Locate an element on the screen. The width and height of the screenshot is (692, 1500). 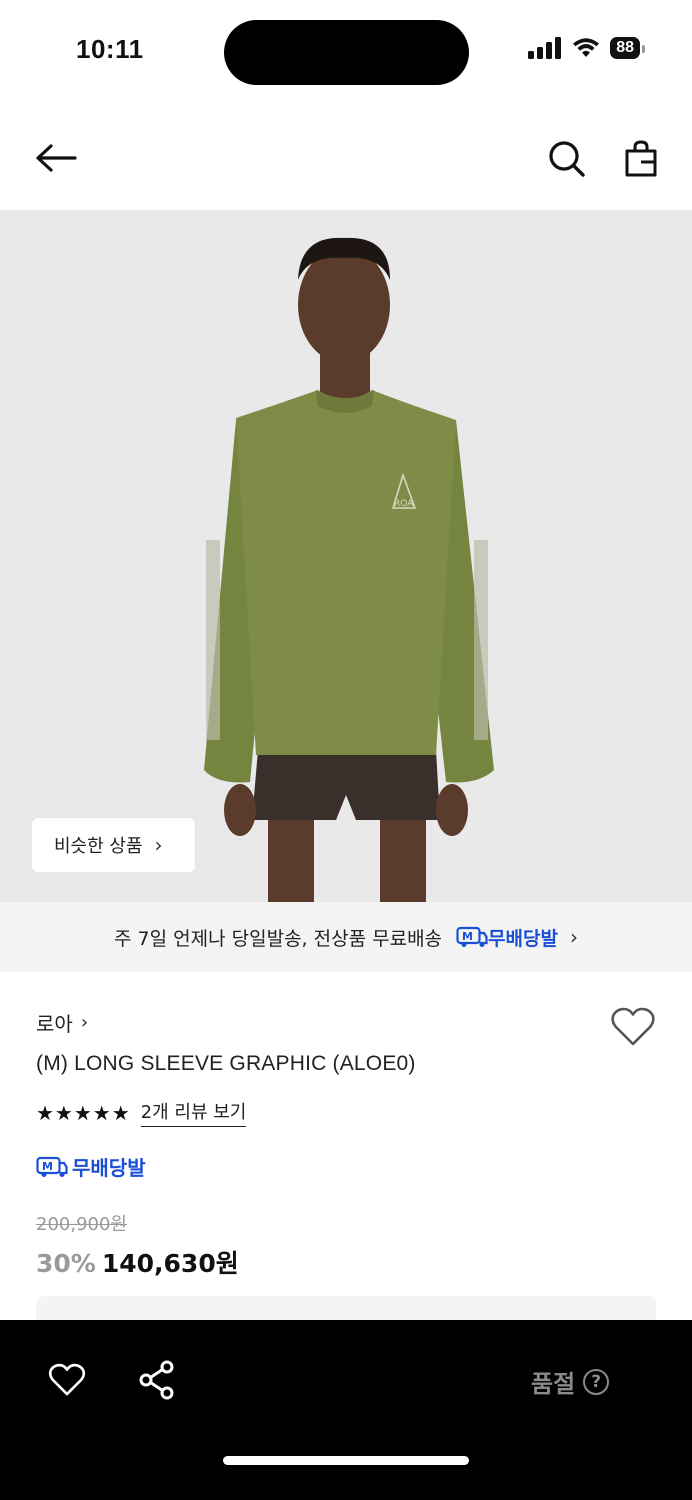
status-bar: 10:11 88 is located at coordinates (346, 52).